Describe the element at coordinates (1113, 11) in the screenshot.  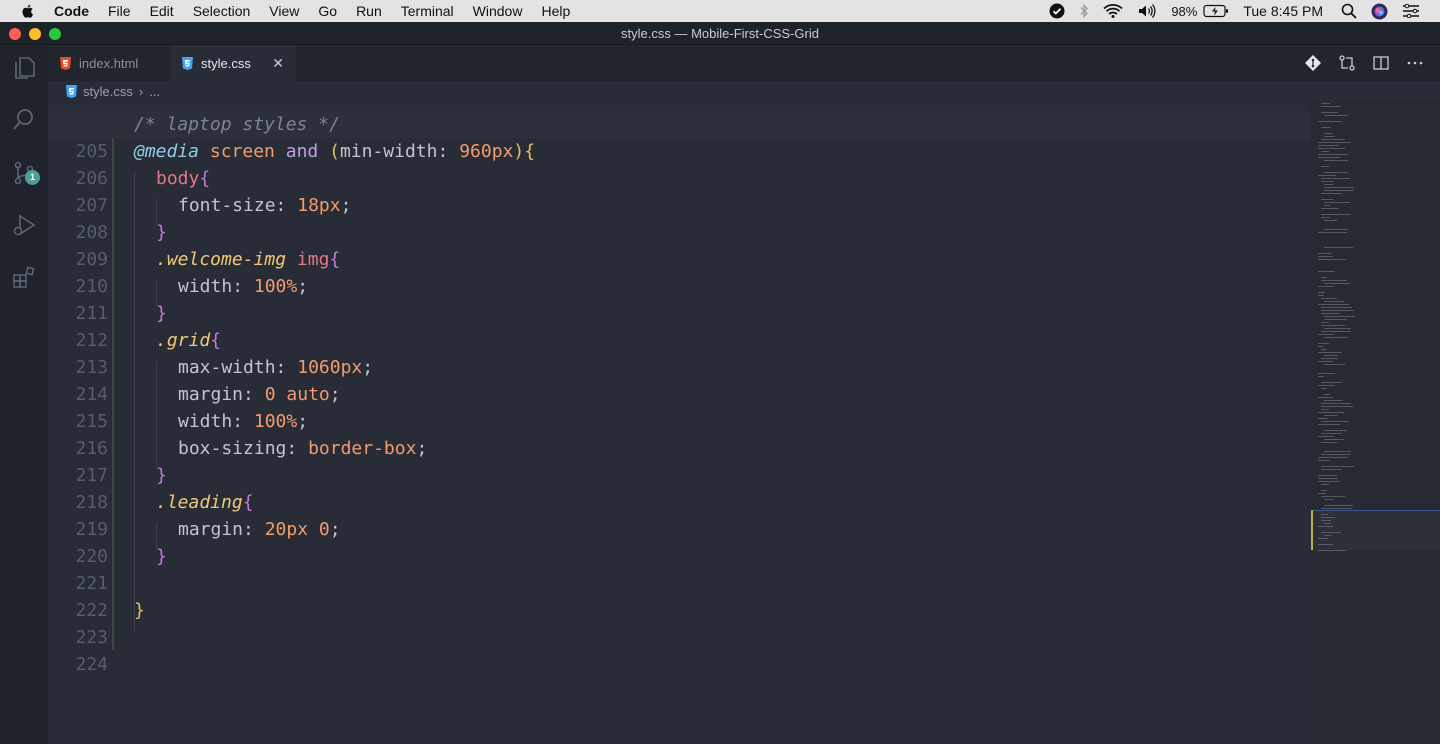
I see `wifi-icon` at that location.